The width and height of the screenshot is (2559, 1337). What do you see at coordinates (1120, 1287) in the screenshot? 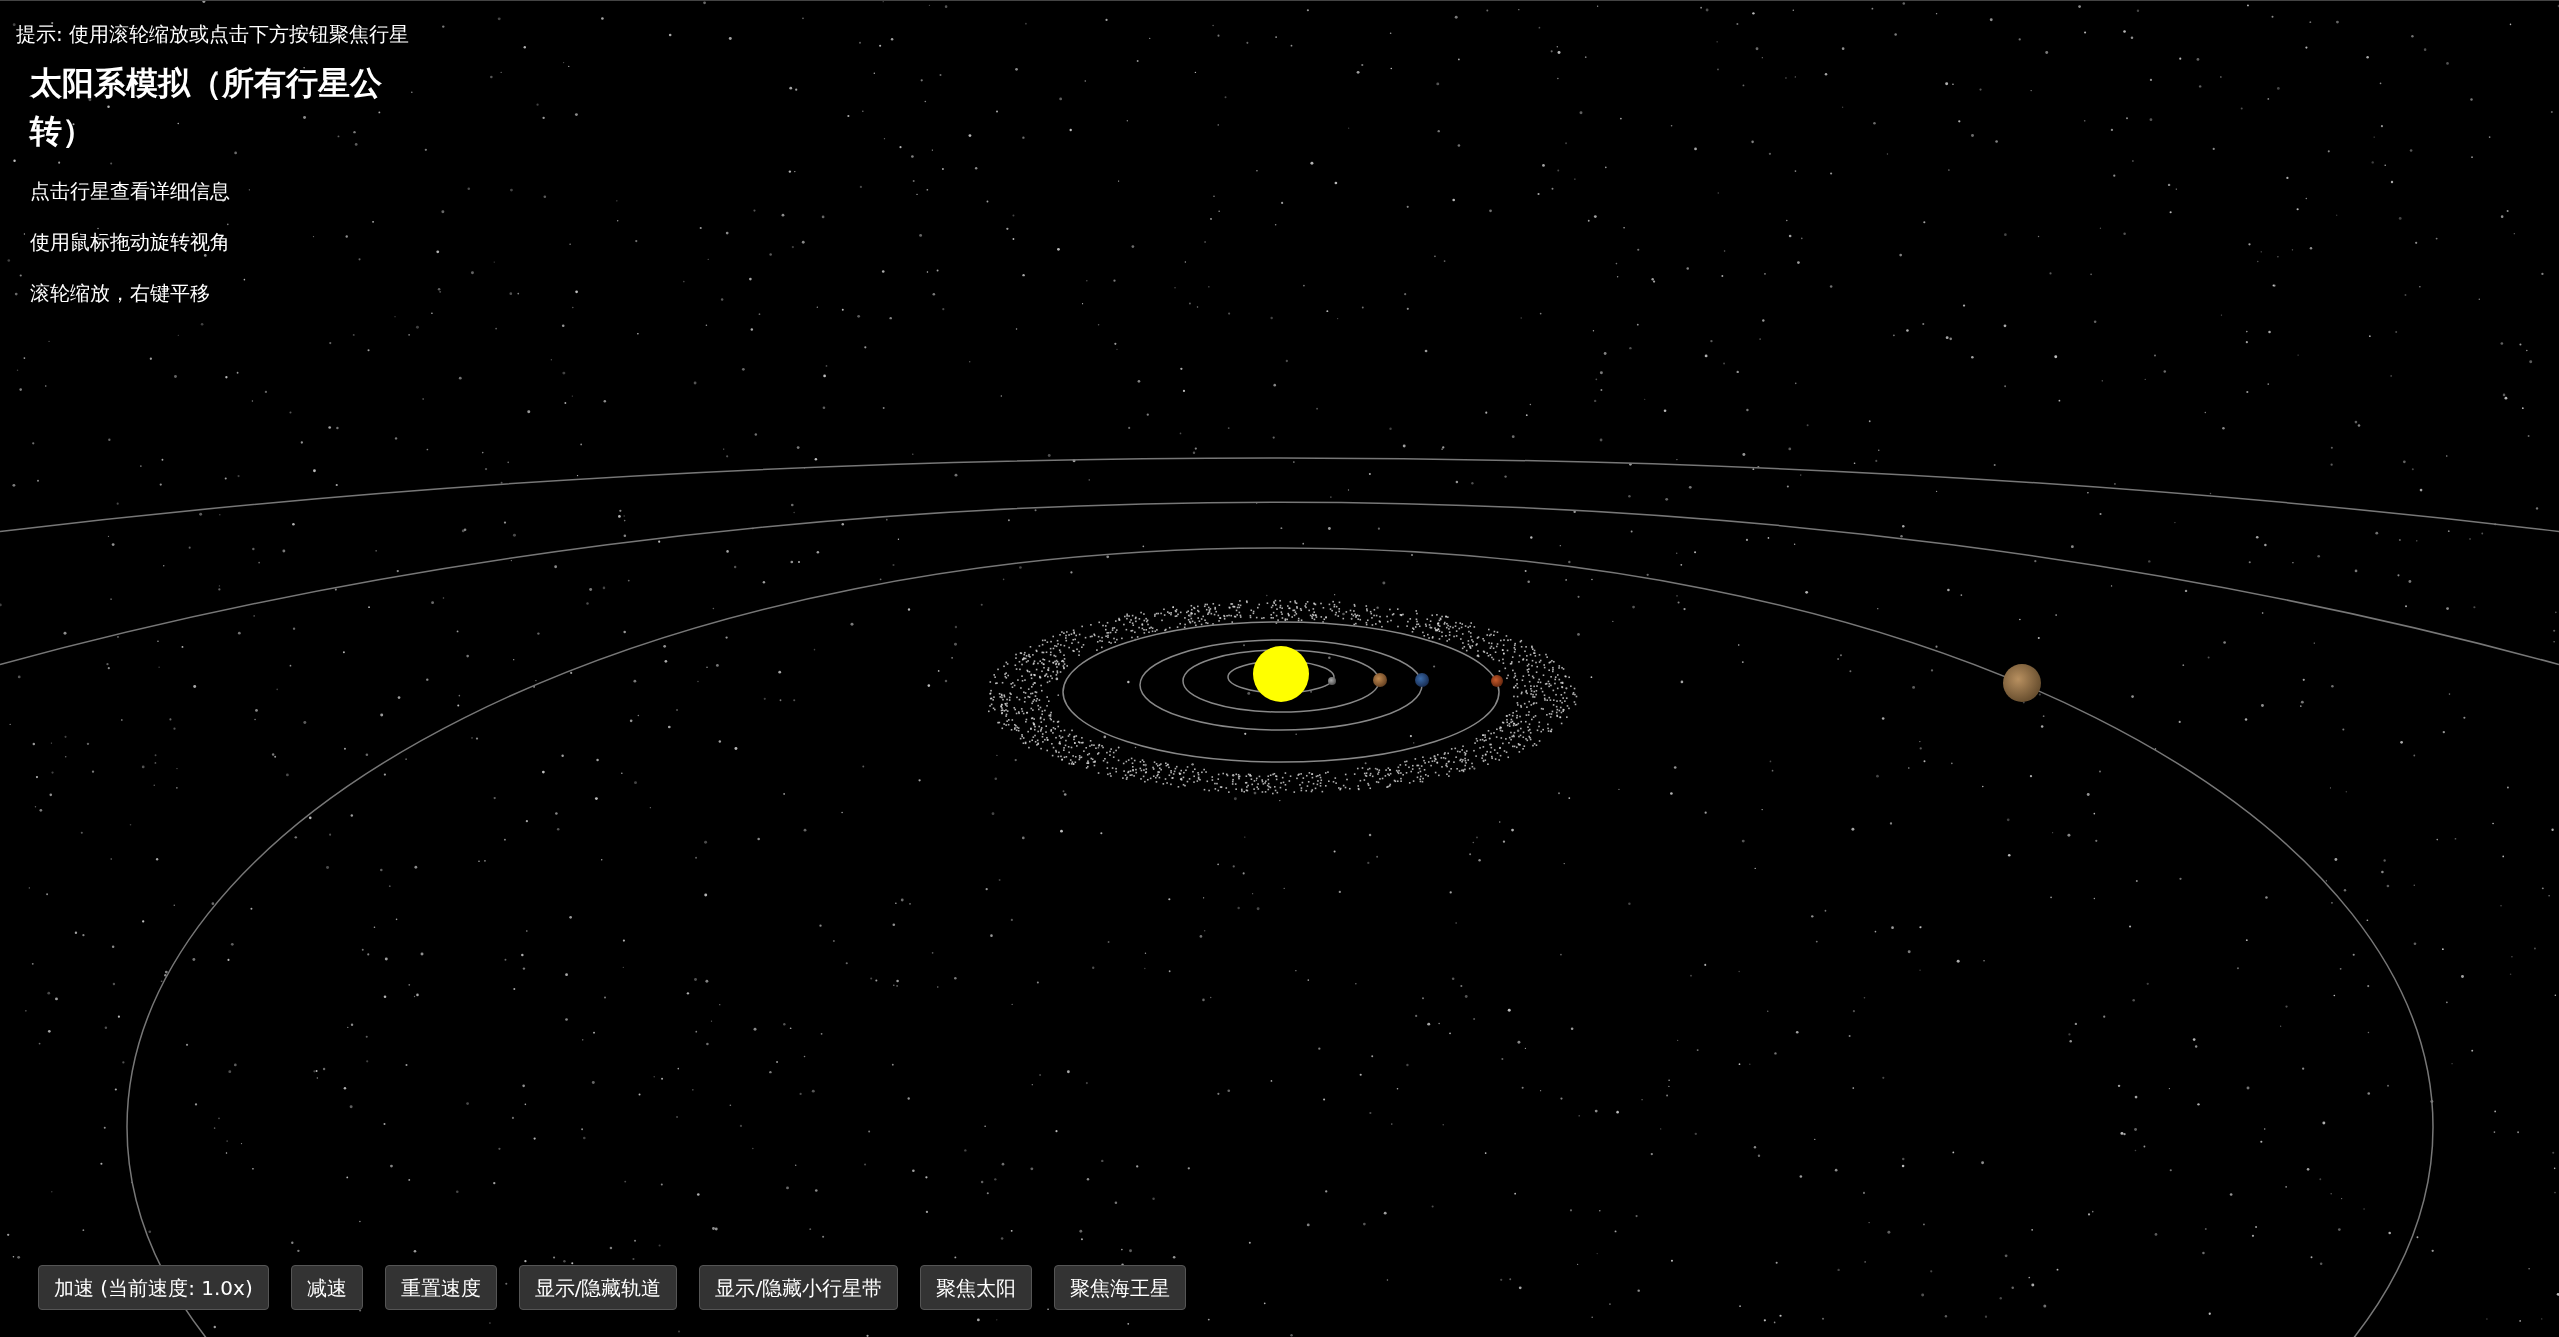
I see `control-button: 聚焦海王星` at bounding box center [1120, 1287].